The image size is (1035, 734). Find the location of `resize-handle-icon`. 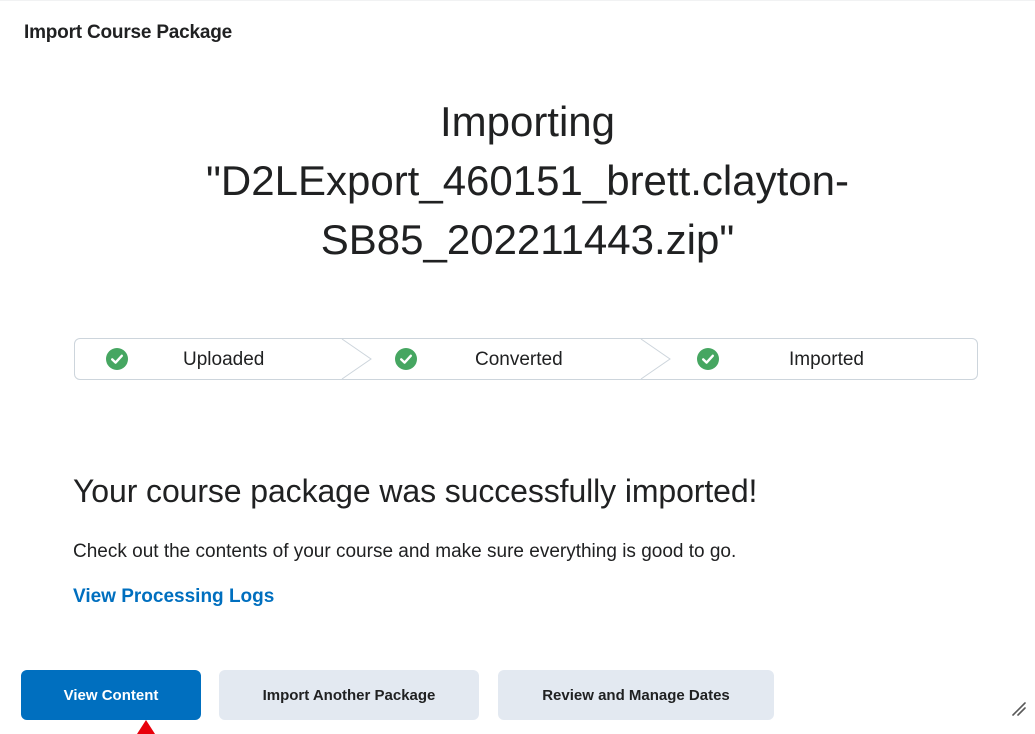

resize-handle-icon is located at coordinates (1018, 708).